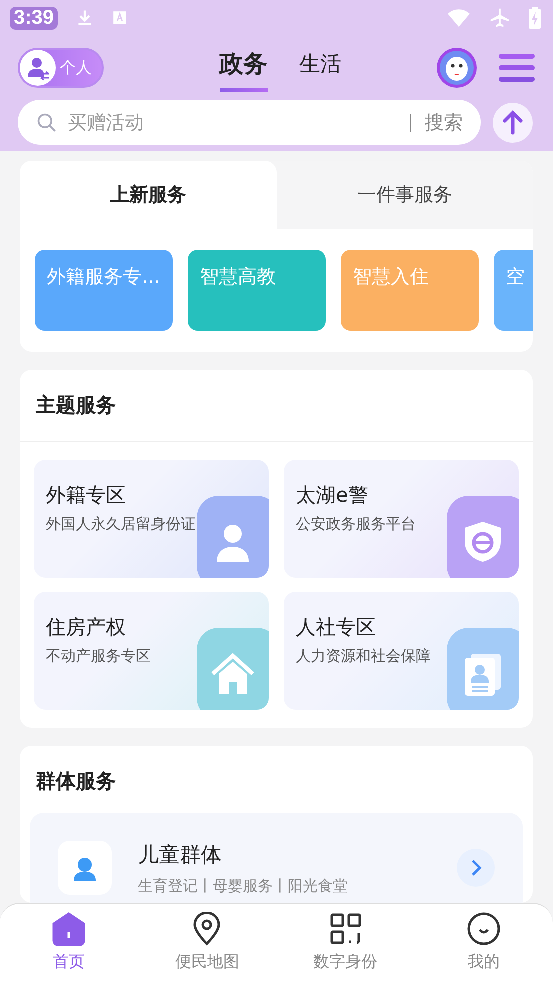  I want to click on home-icon, so click(69, 929).